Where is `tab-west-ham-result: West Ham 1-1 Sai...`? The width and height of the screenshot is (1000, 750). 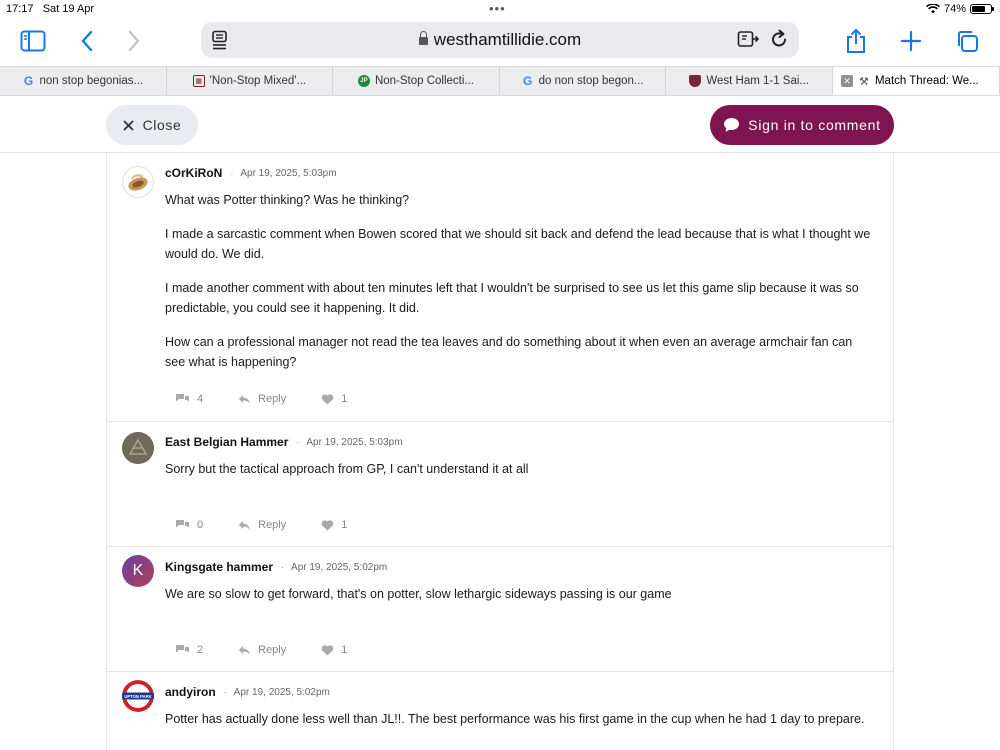
tab-west-ham-result: West Ham 1-1 Sai... is located at coordinates (749, 81).